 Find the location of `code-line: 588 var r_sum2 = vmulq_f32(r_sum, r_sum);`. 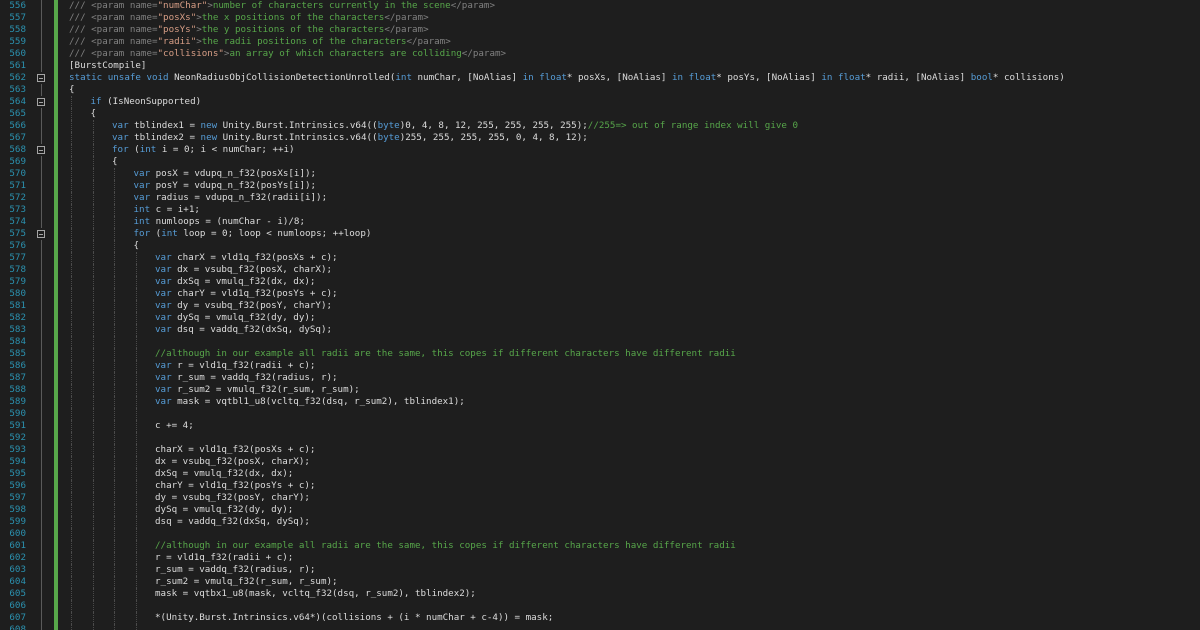

code-line: 588 var r_sum2 = vmulq_f32(r_sum, r_sum); is located at coordinates (600, 390).